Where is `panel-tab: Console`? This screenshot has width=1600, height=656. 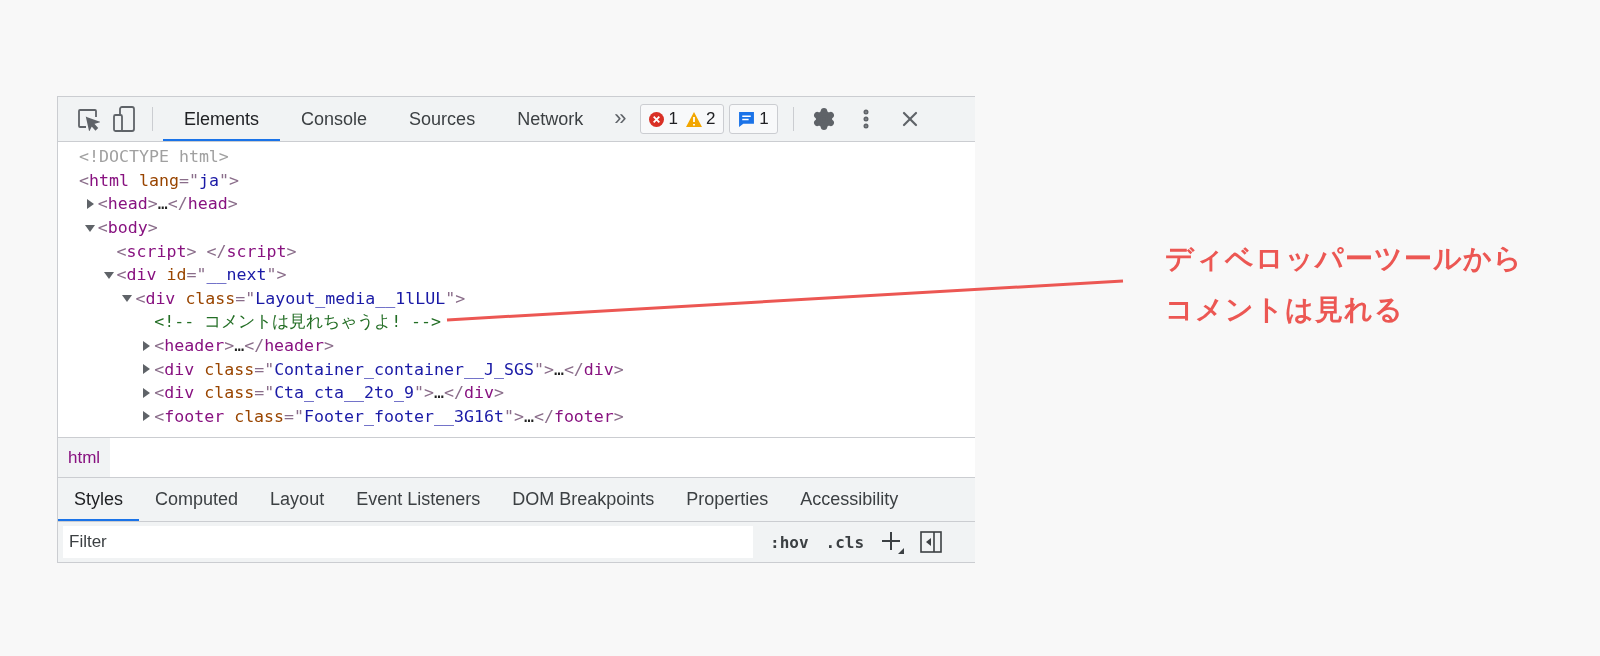
panel-tab: Console is located at coordinates (334, 119).